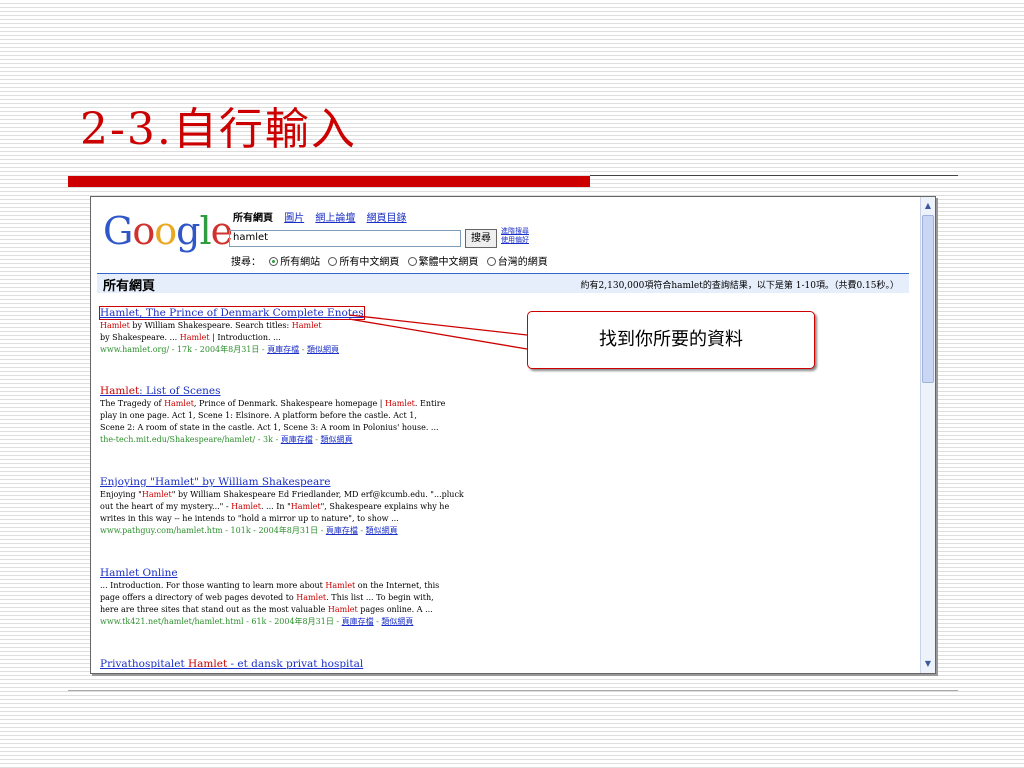 The image size is (1024, 768). What do you see at coordinates (928, 206) in the screenshot?
I see `scroll-up-arrow-icon: ▲` at bounding box center [928, 206].